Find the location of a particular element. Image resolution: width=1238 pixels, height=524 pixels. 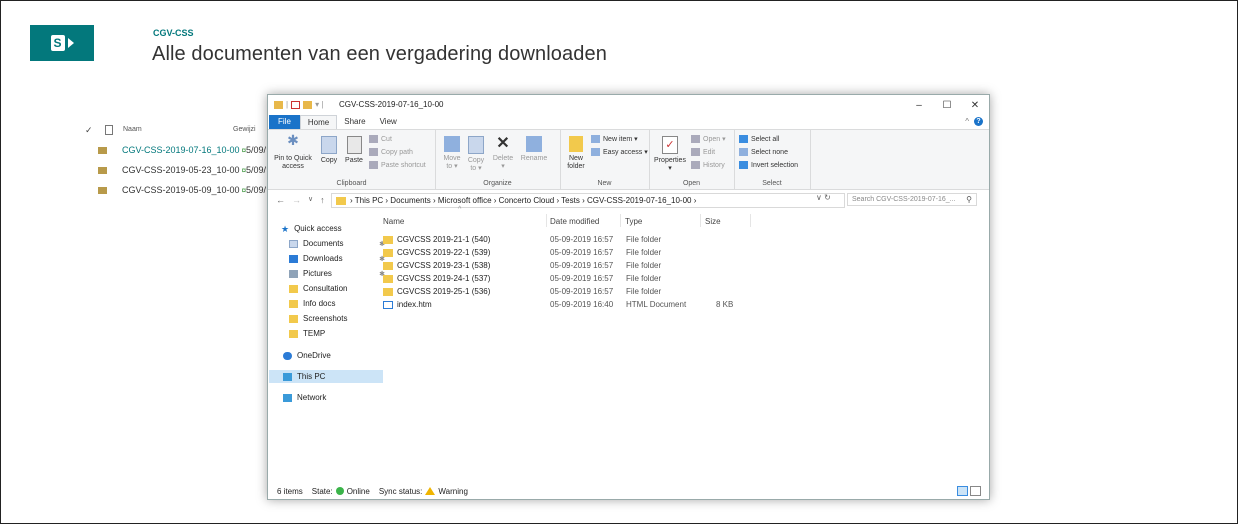

pin-icon: ✱ is located at coordinates (293, 140).